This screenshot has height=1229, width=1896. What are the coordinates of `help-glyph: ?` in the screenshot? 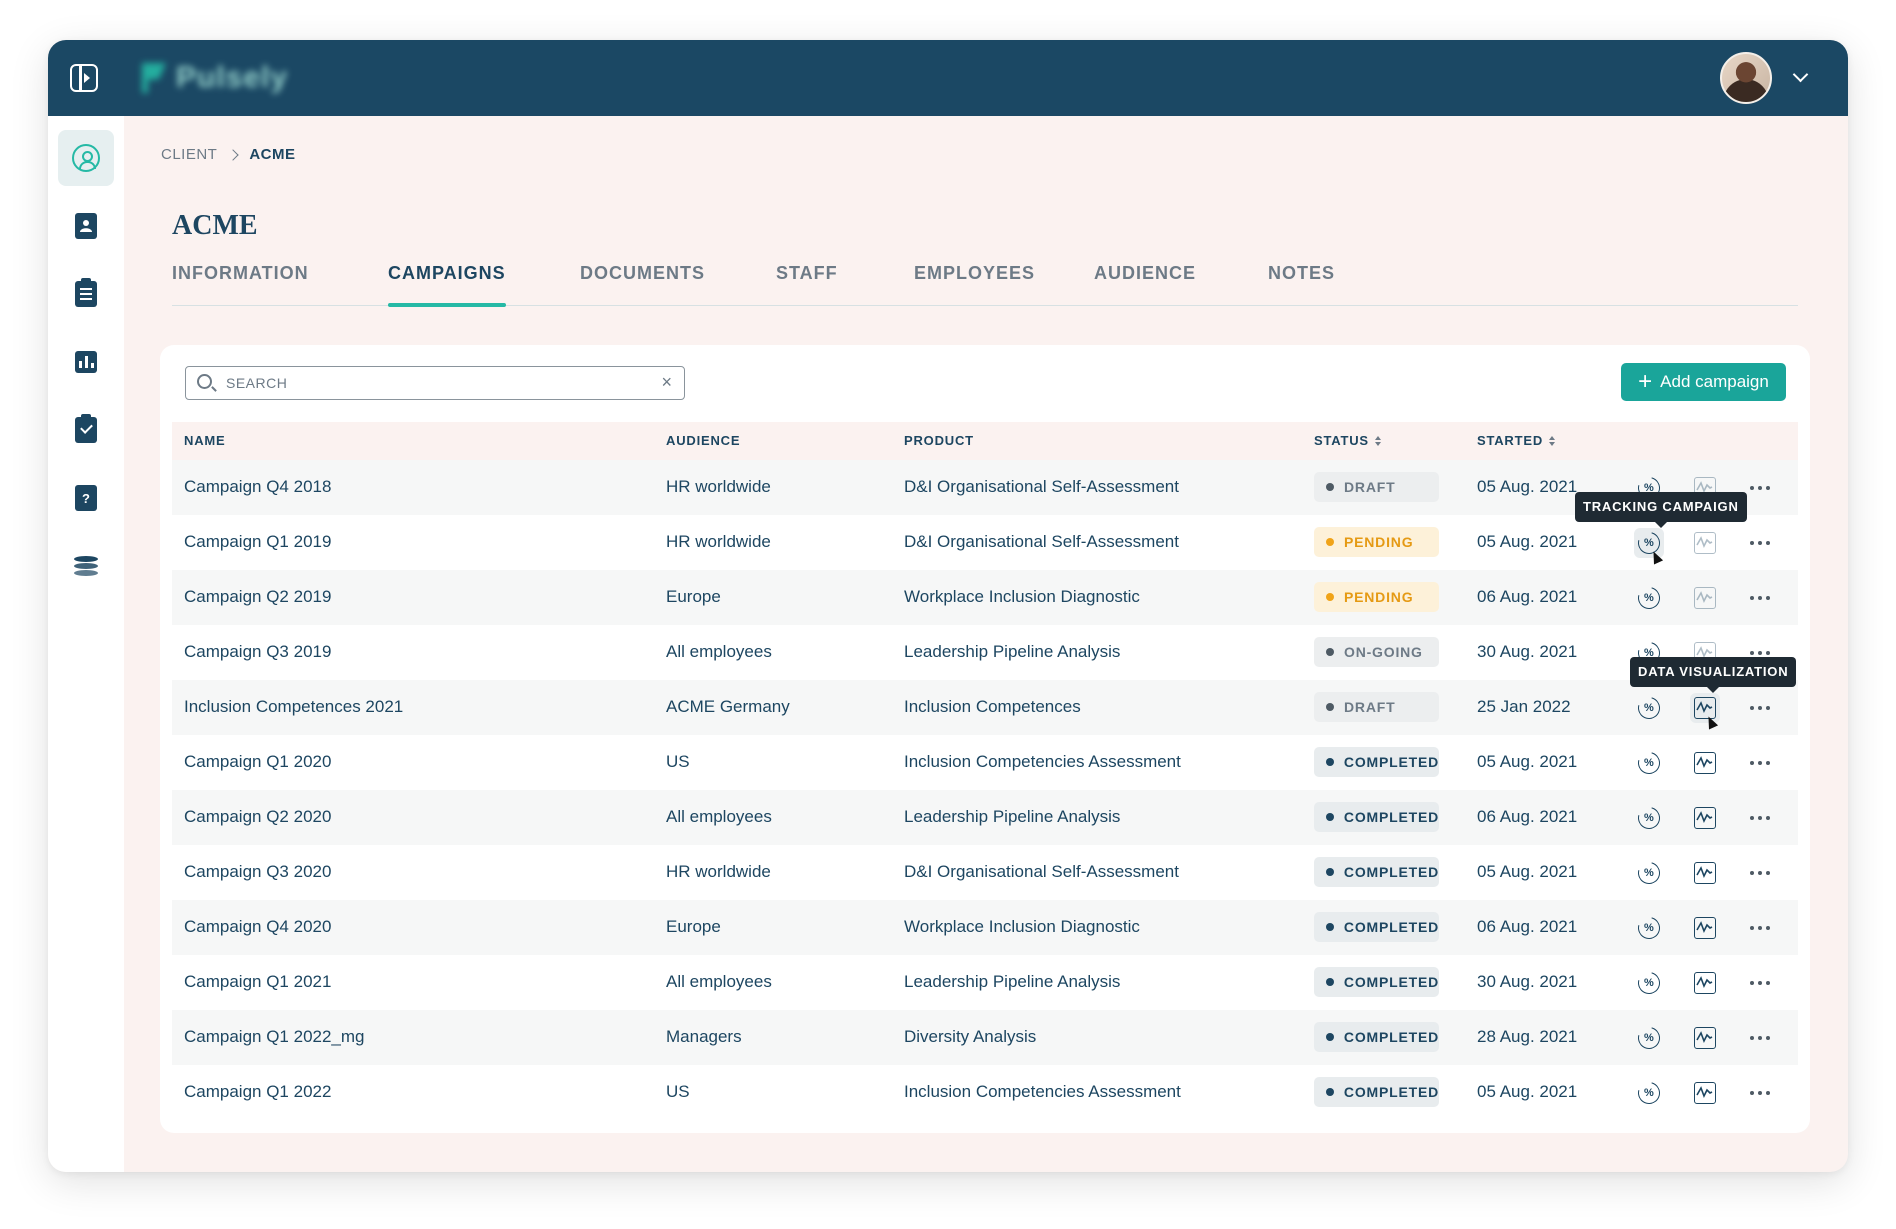 It's located at (86, 498).